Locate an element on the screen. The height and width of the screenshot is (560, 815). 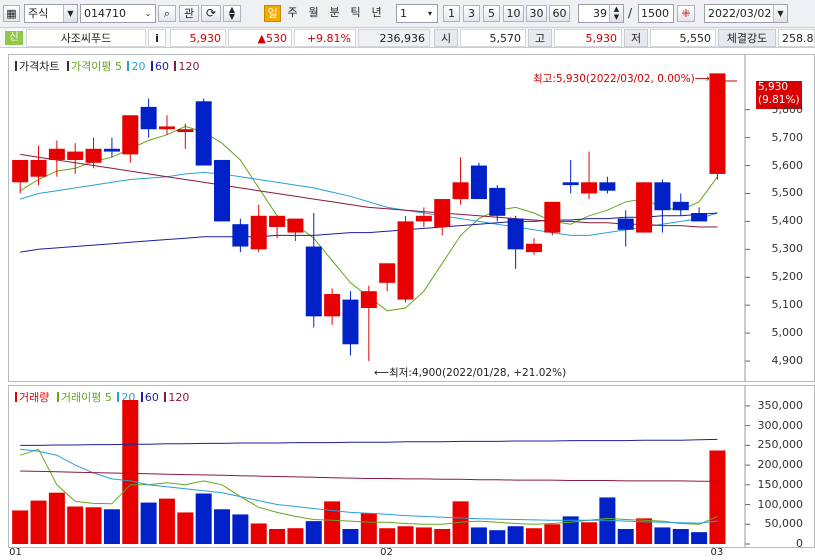
tab-tick: 틱 is located at coordinates (355, 13).